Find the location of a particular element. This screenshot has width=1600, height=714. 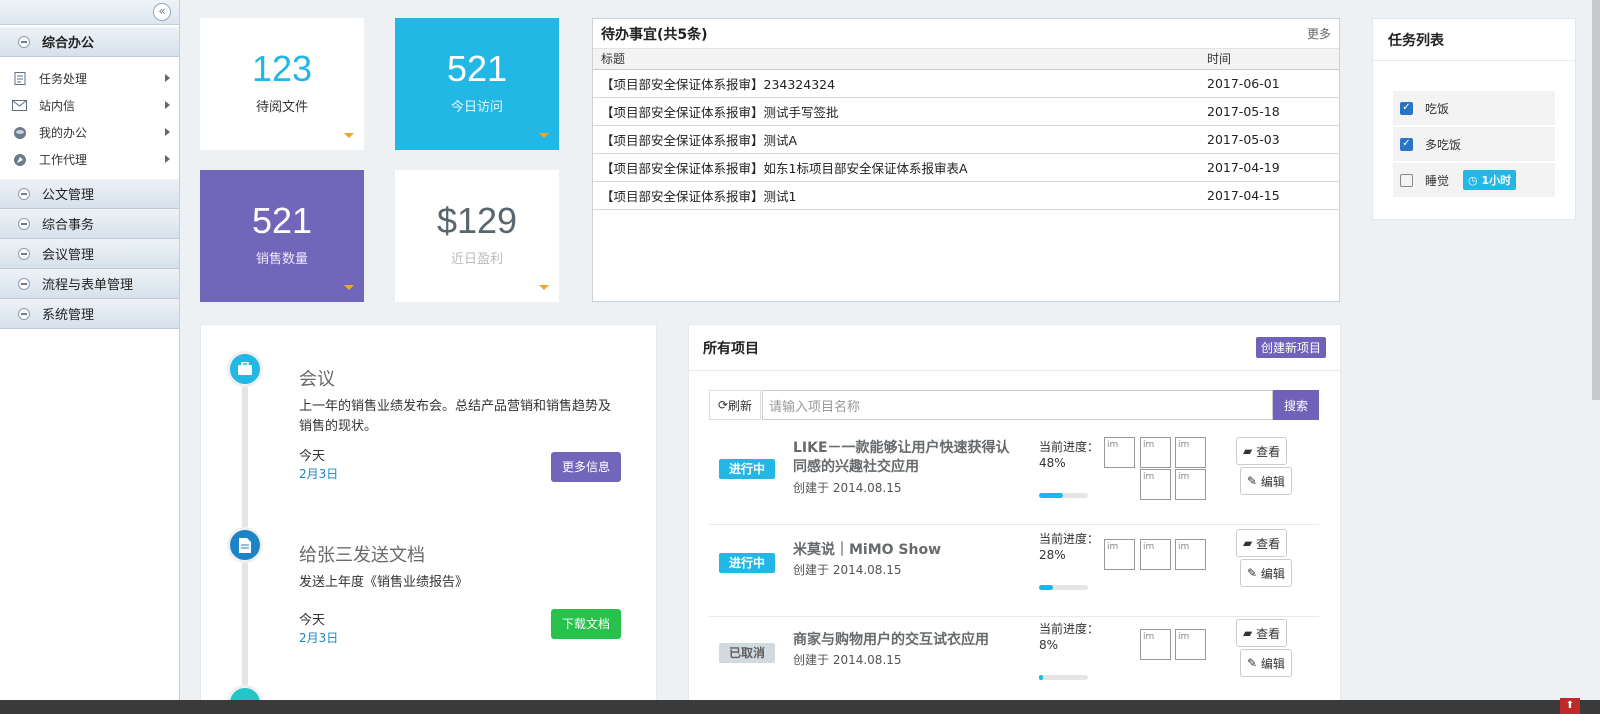

table-row: 【项目部安全保证体系报审】234324324 2017-06-01 is located at coordinates (966, 83).